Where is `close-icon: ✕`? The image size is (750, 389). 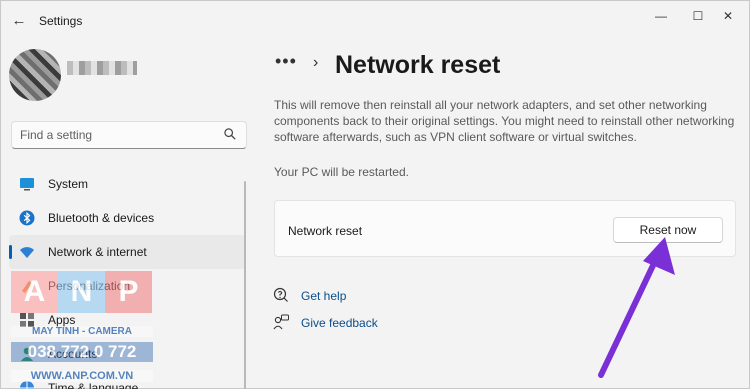
close-icon: ✕ is located at coordinates (728, 16).